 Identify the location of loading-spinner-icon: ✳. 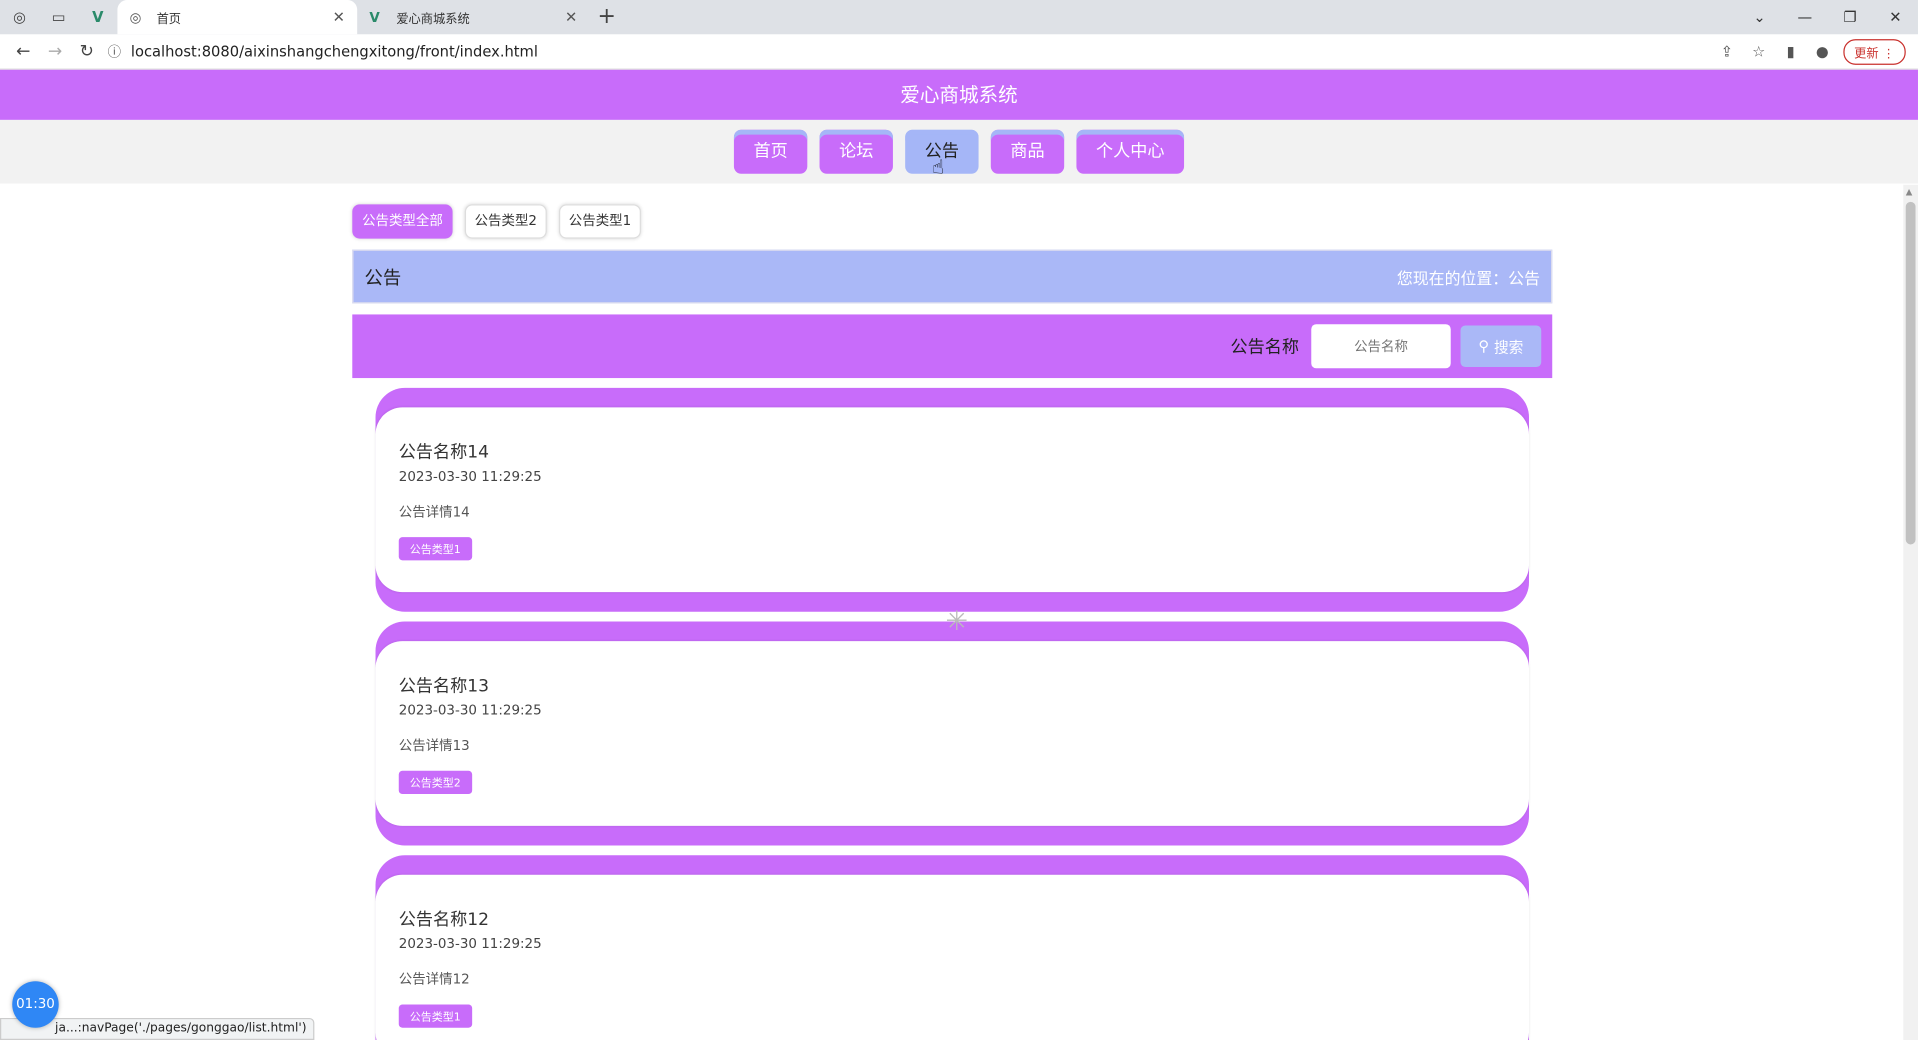
(957, 622).